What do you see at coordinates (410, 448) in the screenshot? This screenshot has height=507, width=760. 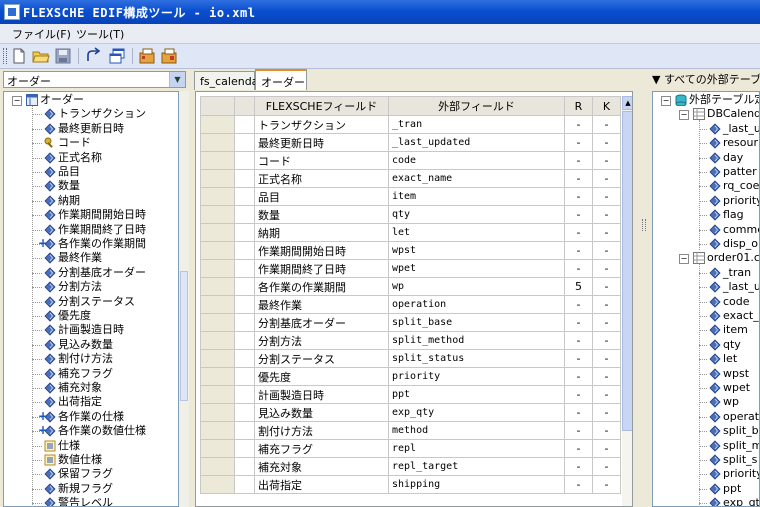 I see `grid-row: 補充フラグ repl - -` at bounding box center [410, 448].